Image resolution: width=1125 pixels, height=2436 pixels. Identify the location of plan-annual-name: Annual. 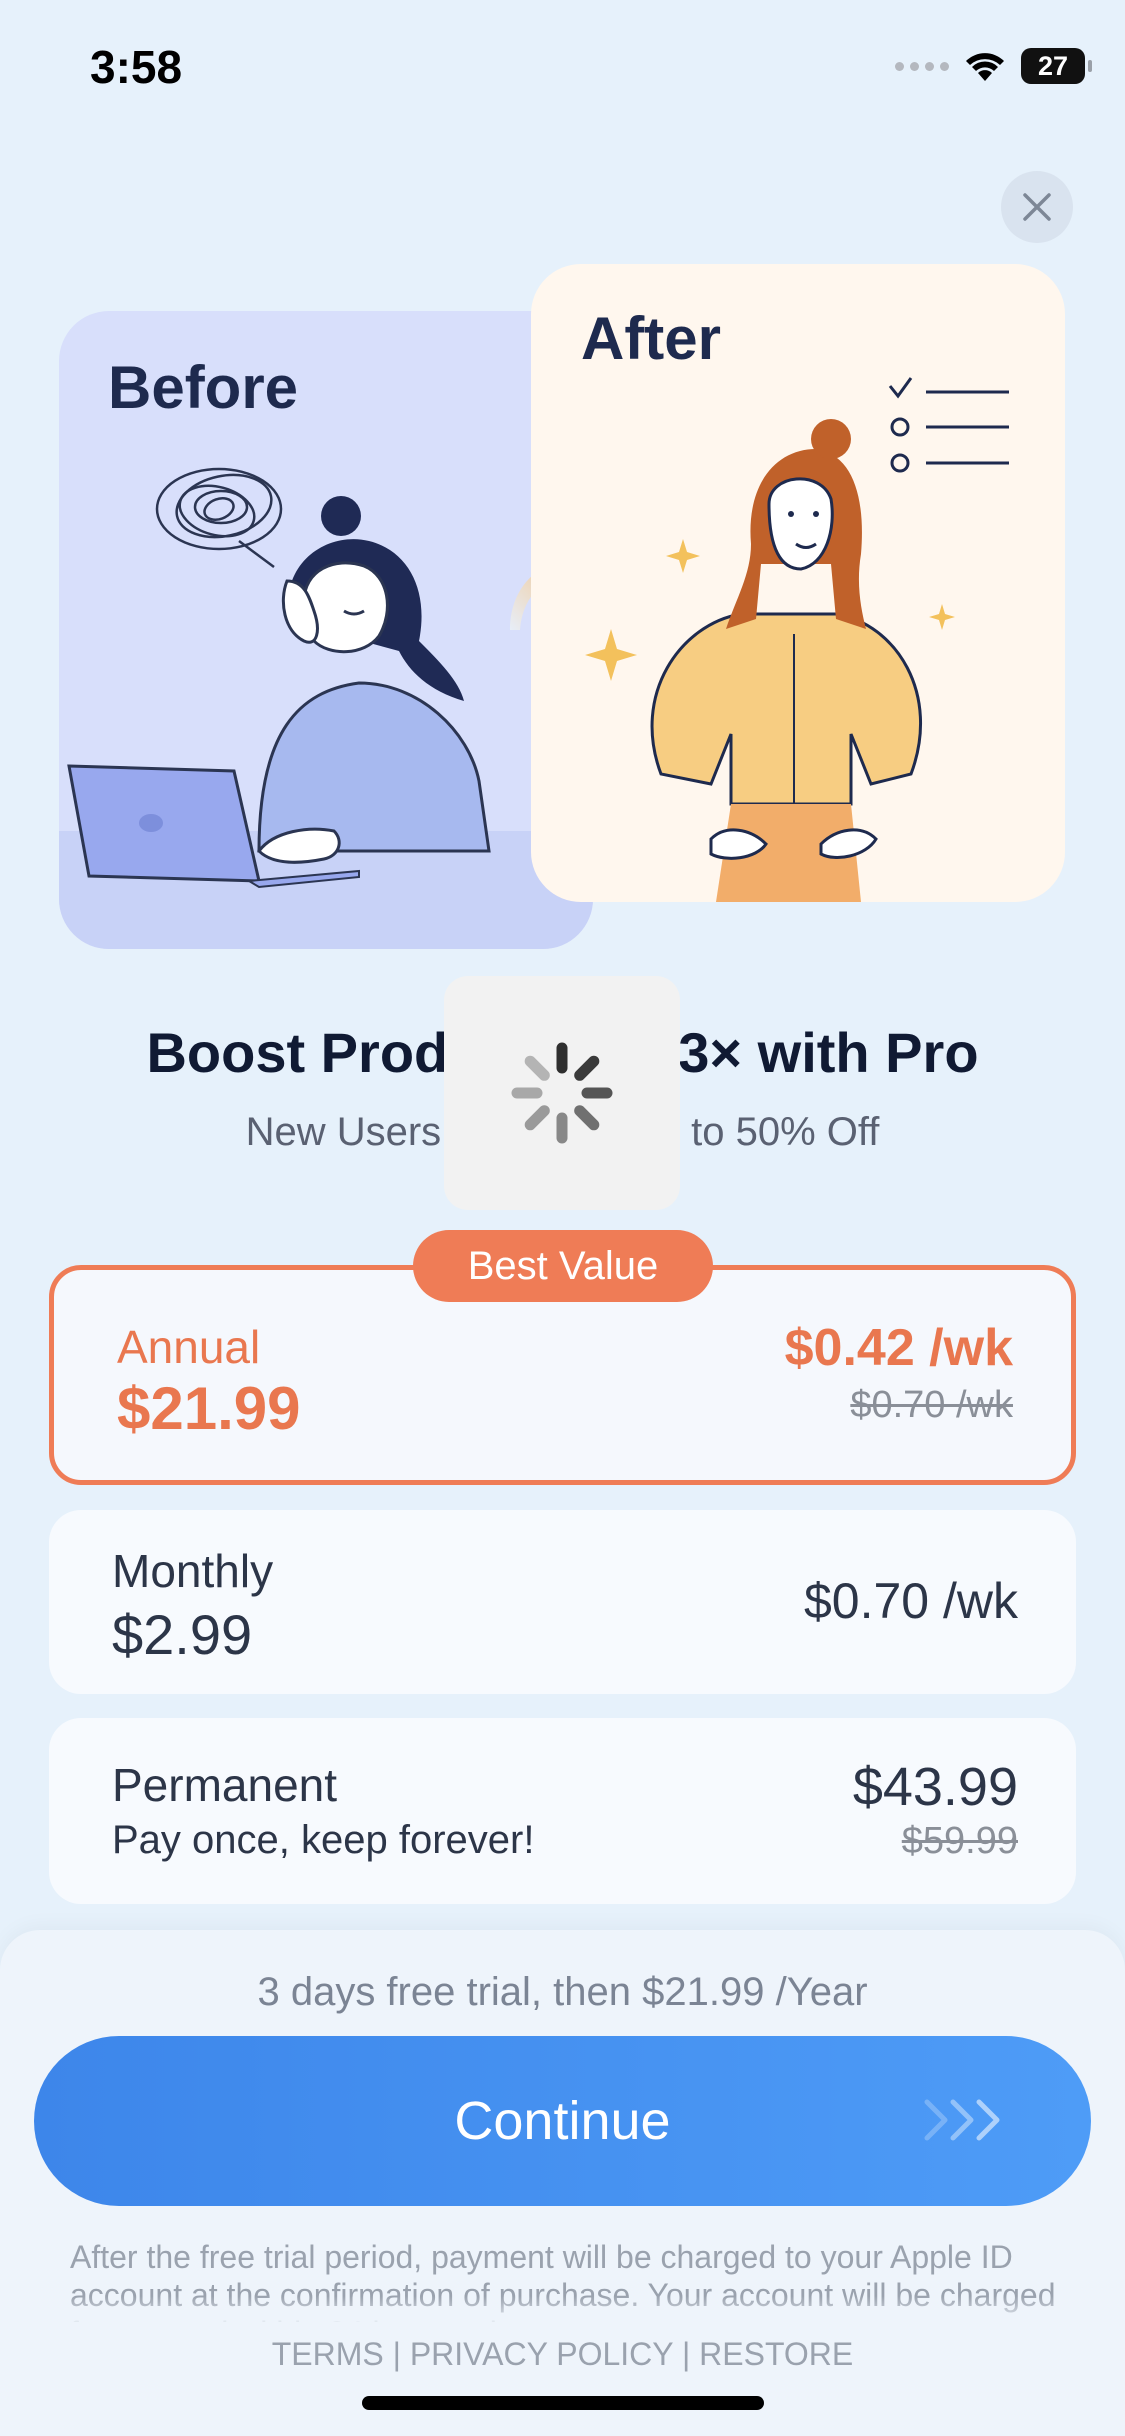
(189, 1347).